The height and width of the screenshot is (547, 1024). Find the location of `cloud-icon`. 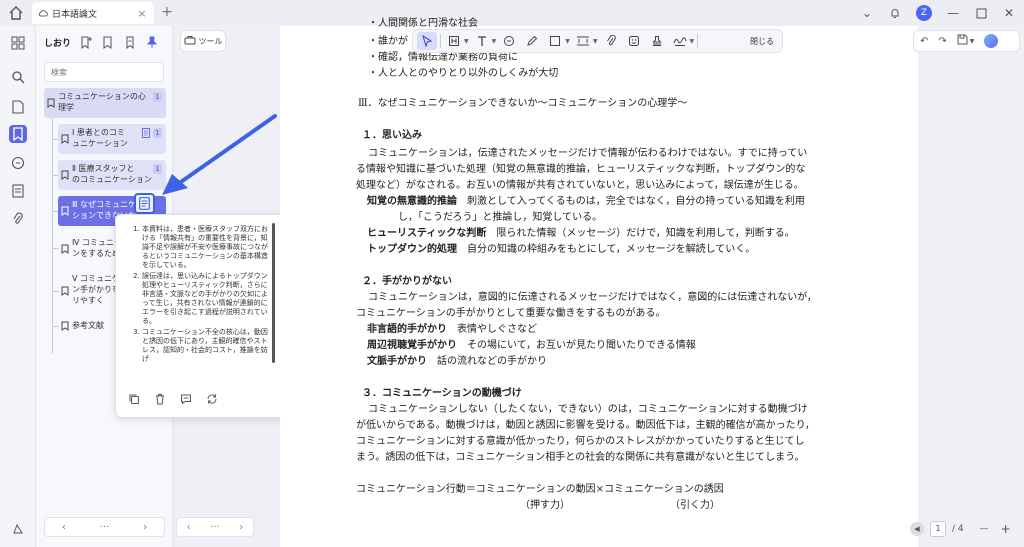

cloud-icon is located at coordinates (43, 13).